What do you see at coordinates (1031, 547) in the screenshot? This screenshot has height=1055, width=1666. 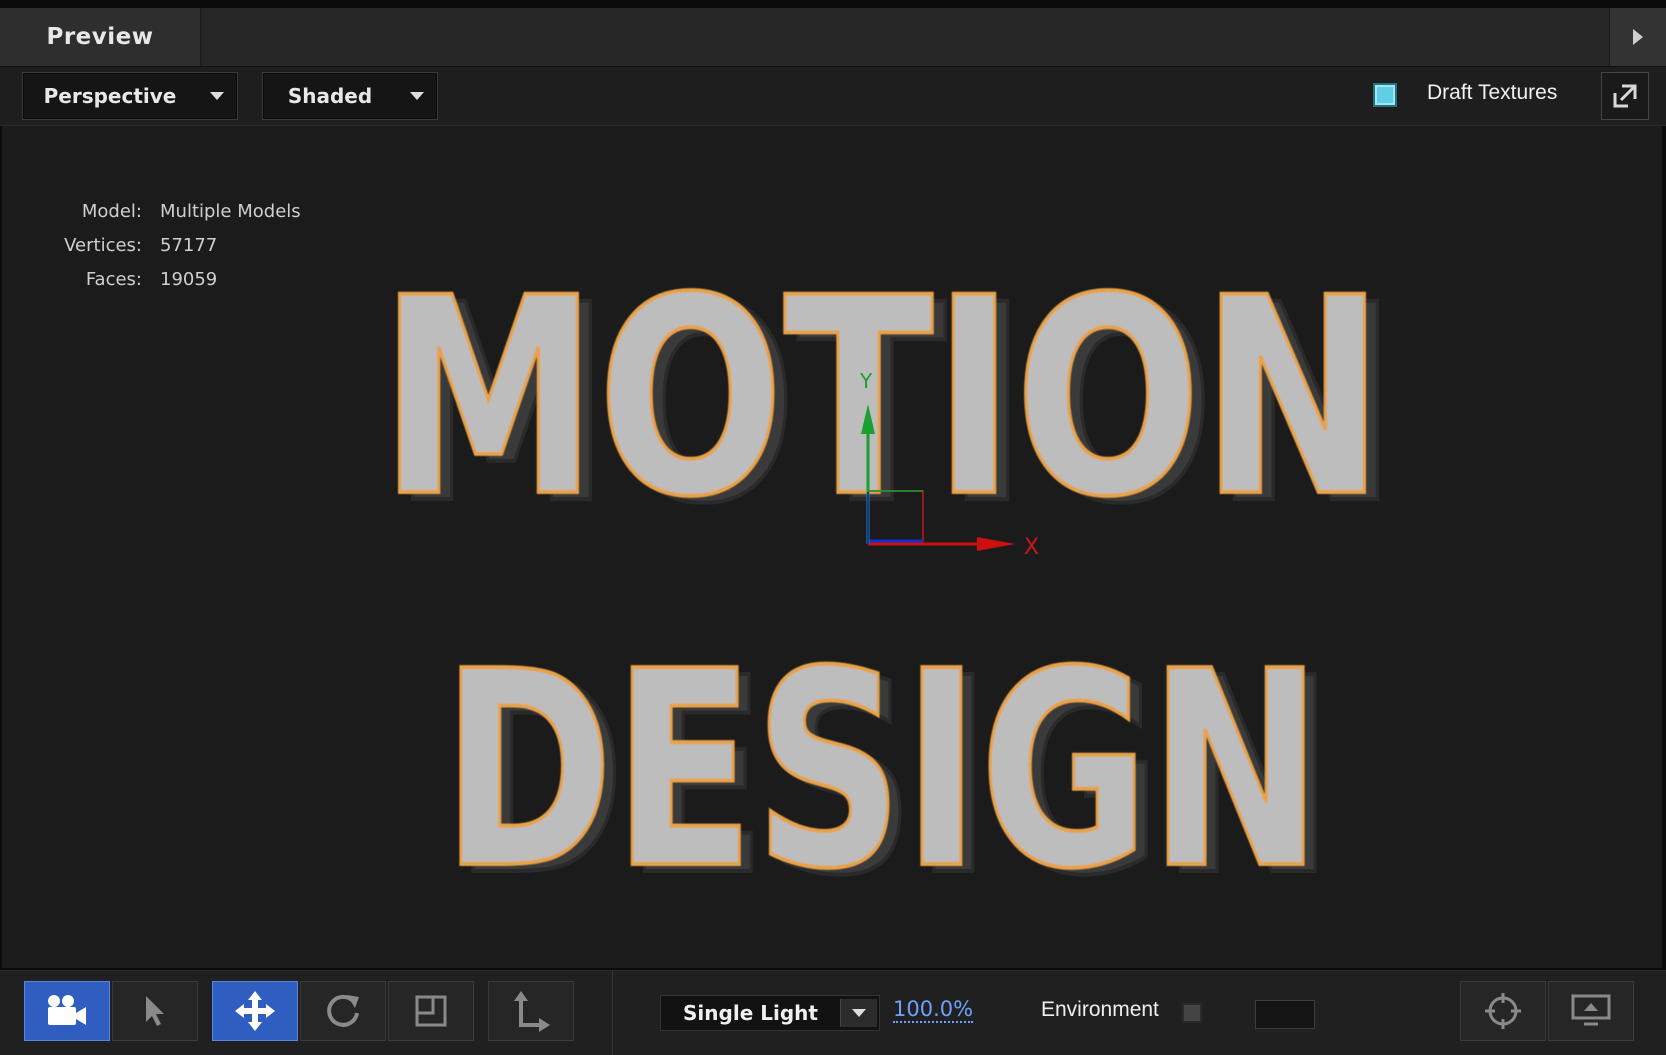 I see `axis-x-label: X` at bounding box center [1031, 547].